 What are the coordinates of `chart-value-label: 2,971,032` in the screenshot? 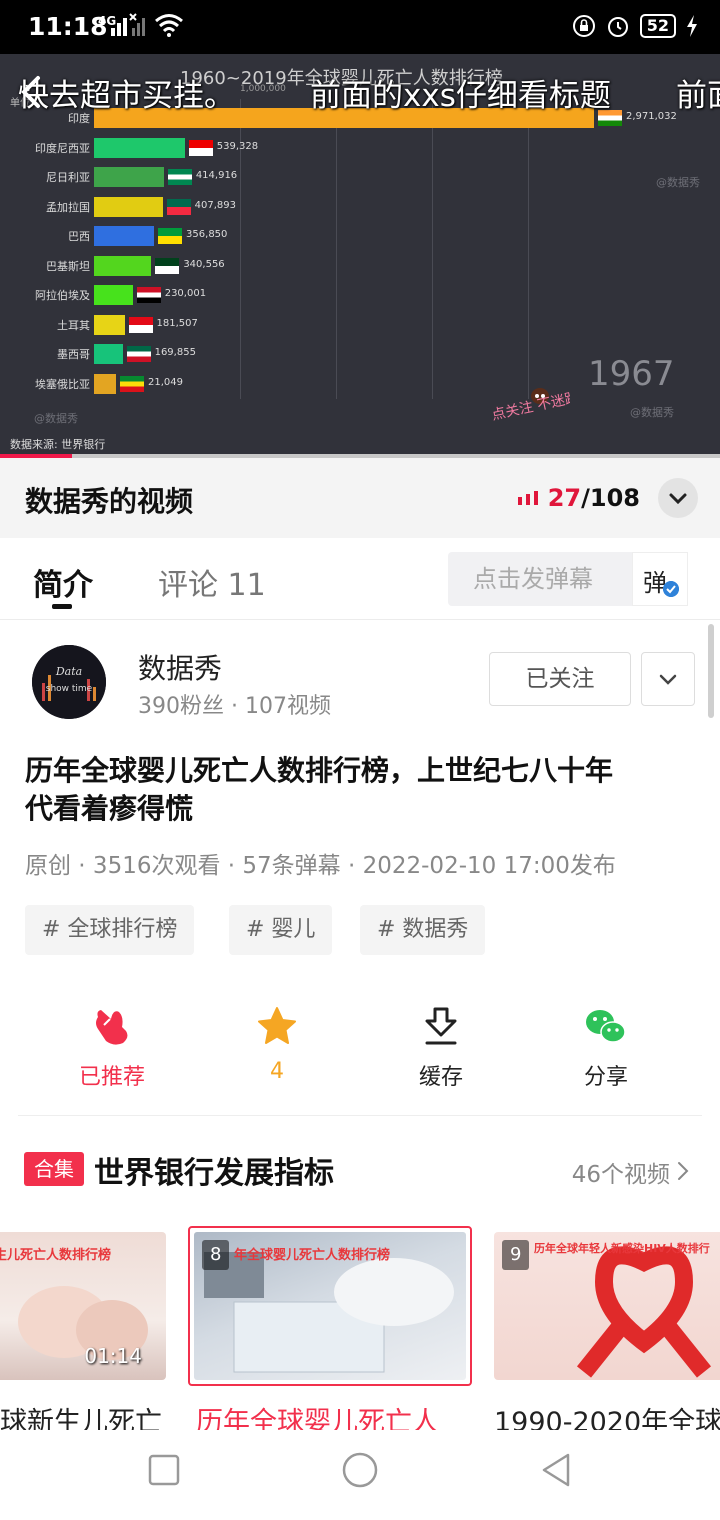 It's located at (651, 116).